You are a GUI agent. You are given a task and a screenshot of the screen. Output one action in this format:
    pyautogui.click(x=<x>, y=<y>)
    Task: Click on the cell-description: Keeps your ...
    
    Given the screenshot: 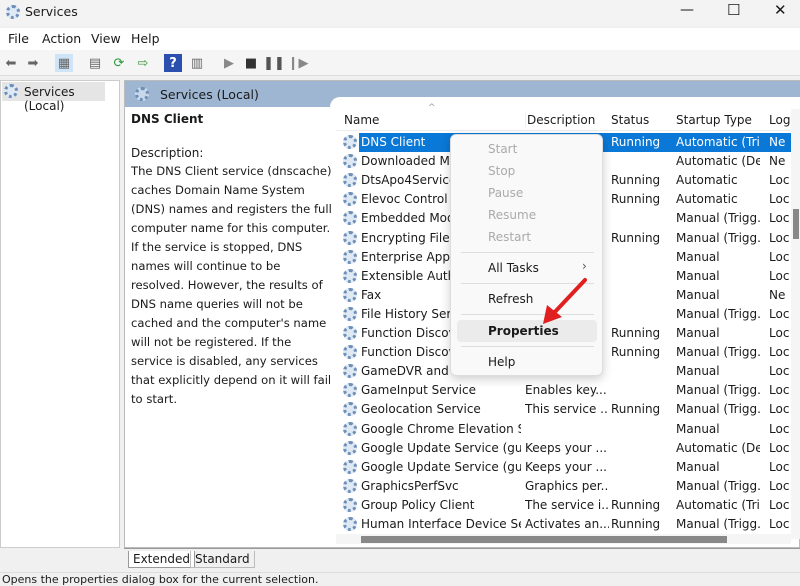 What is the action you would take?
    pyautogui.click(x=566, y=466)
    